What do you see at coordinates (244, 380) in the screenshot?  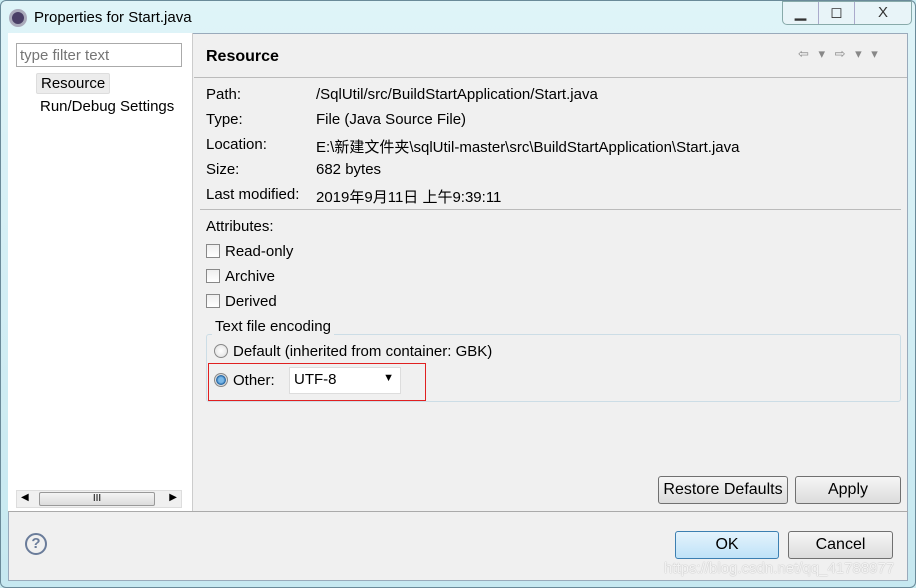 I see `other-encoding-radio: Other:` at bounding box center [244, 380].